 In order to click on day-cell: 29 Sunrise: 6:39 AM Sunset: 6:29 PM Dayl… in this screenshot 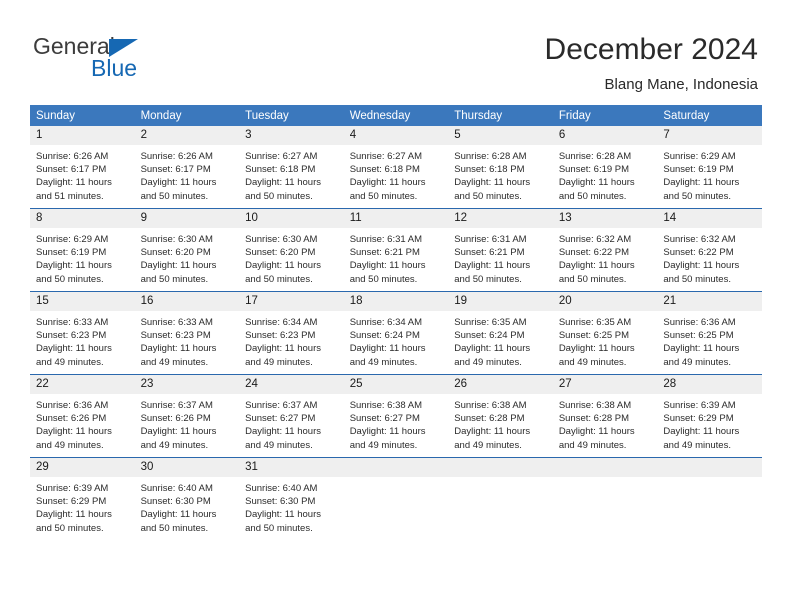, I will do `click(82, 498)`.